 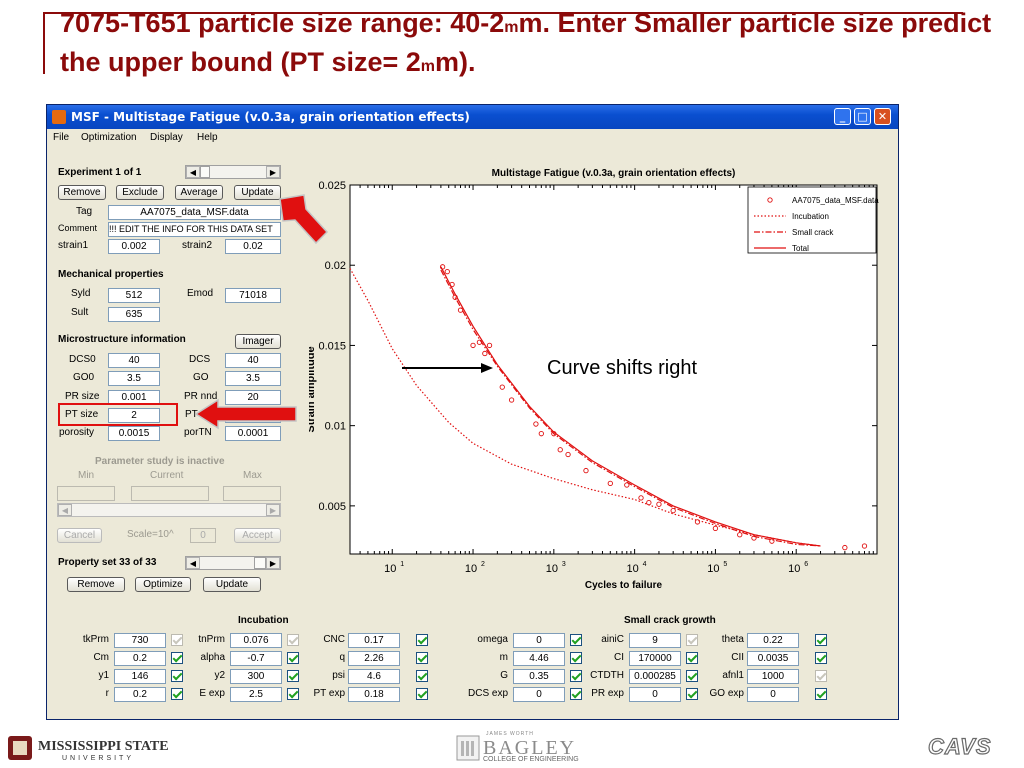 What do you see at coordinates (20, 748) in the screenshot?
I see `msu-seal-icon` at bounding box center [20, 748].